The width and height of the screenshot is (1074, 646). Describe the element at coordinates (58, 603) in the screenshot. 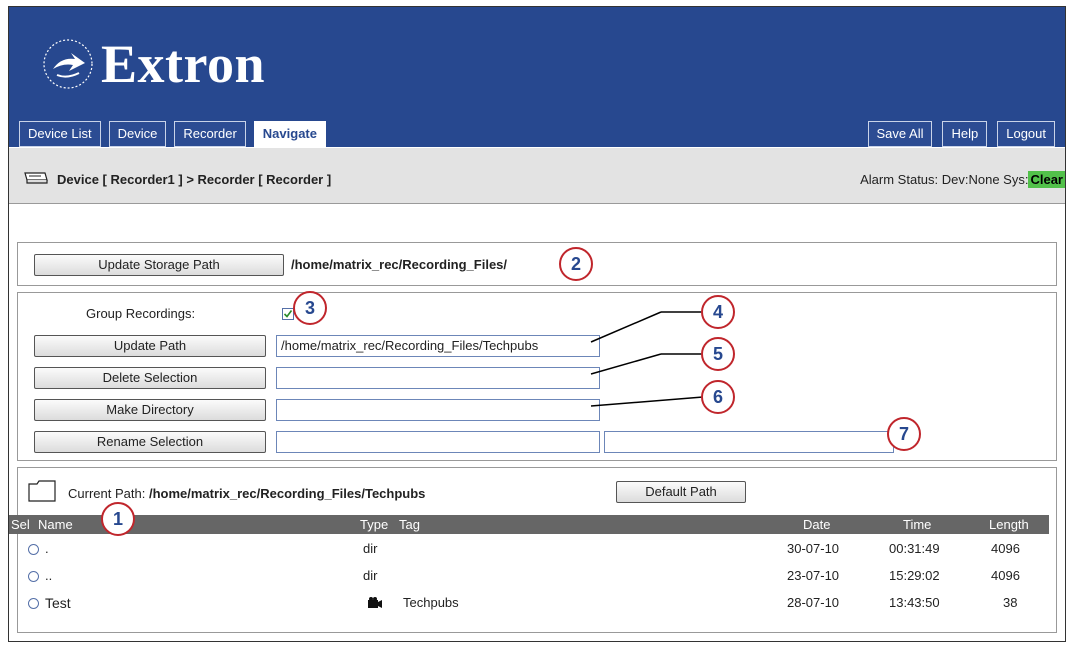

I see `row-name: Test` at that location.